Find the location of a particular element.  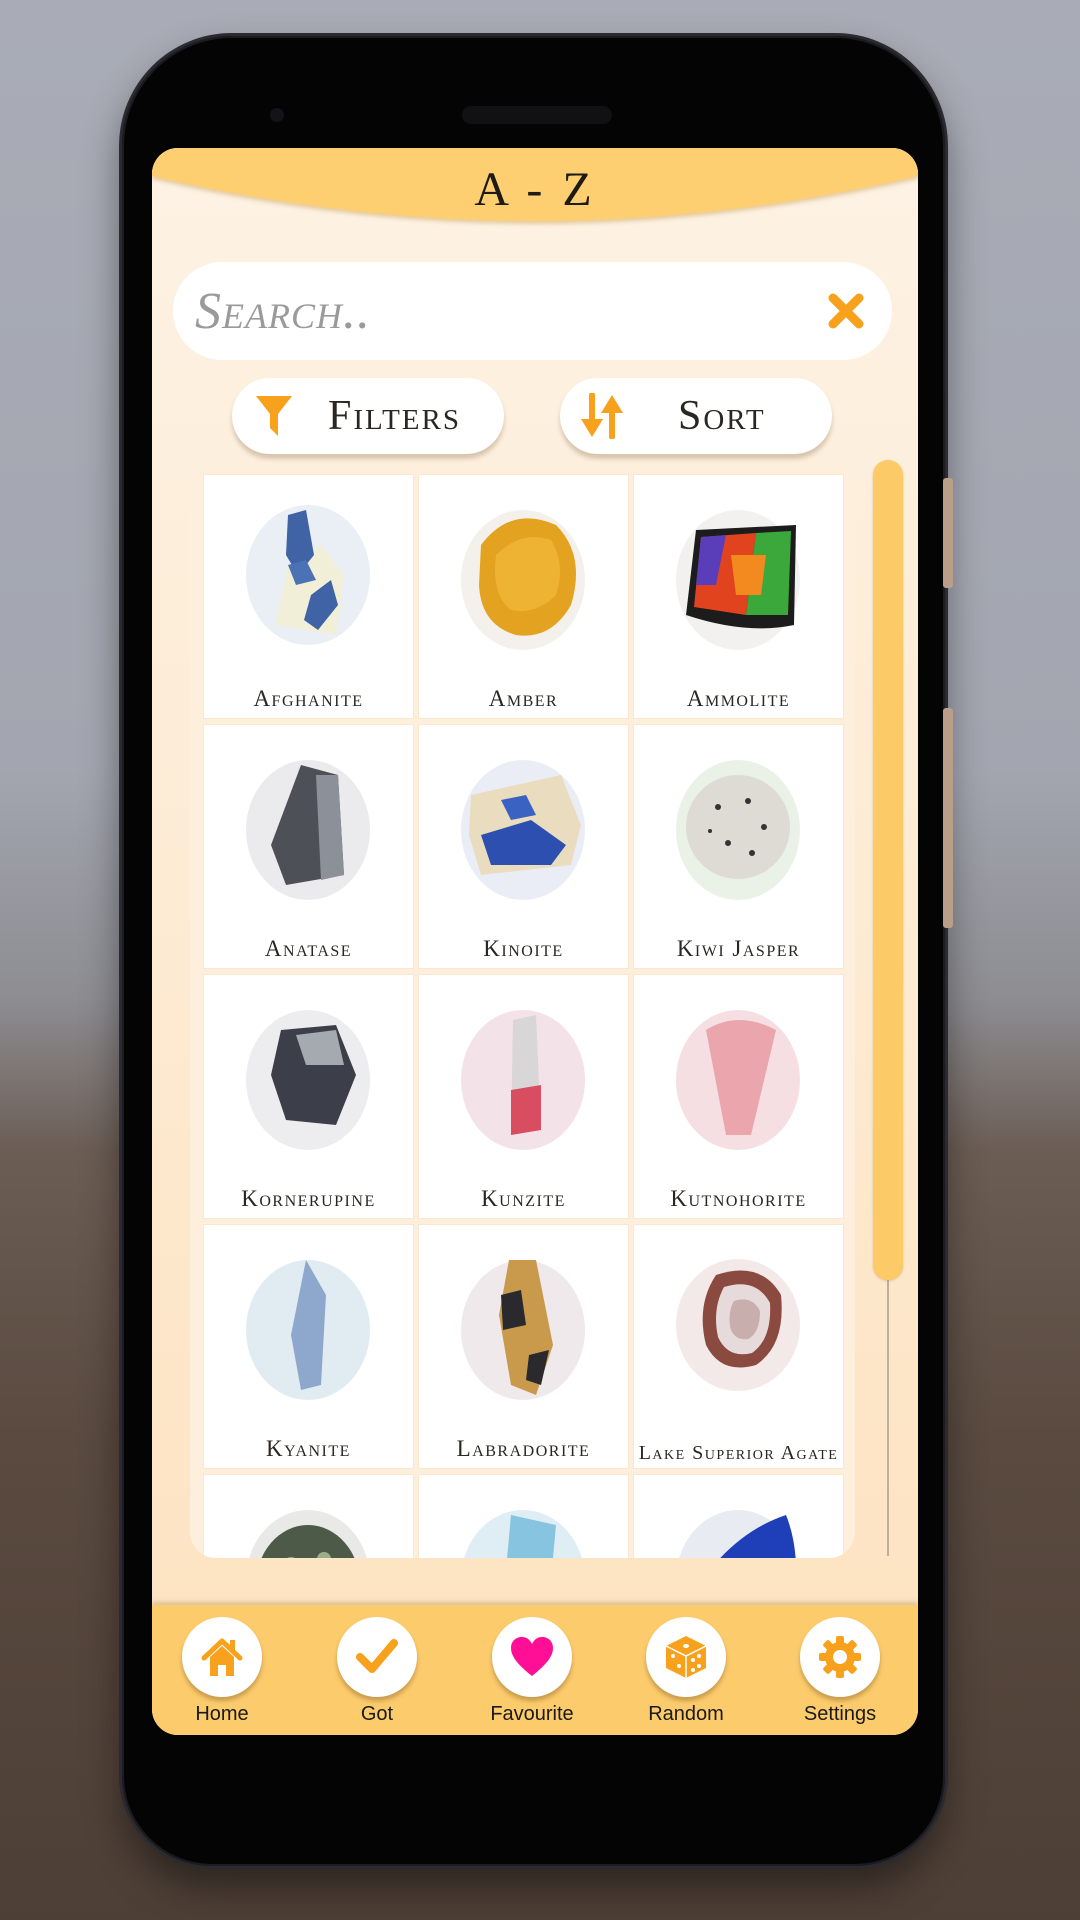

gem-card: Labradorite is located at coordinates (523, 1346).